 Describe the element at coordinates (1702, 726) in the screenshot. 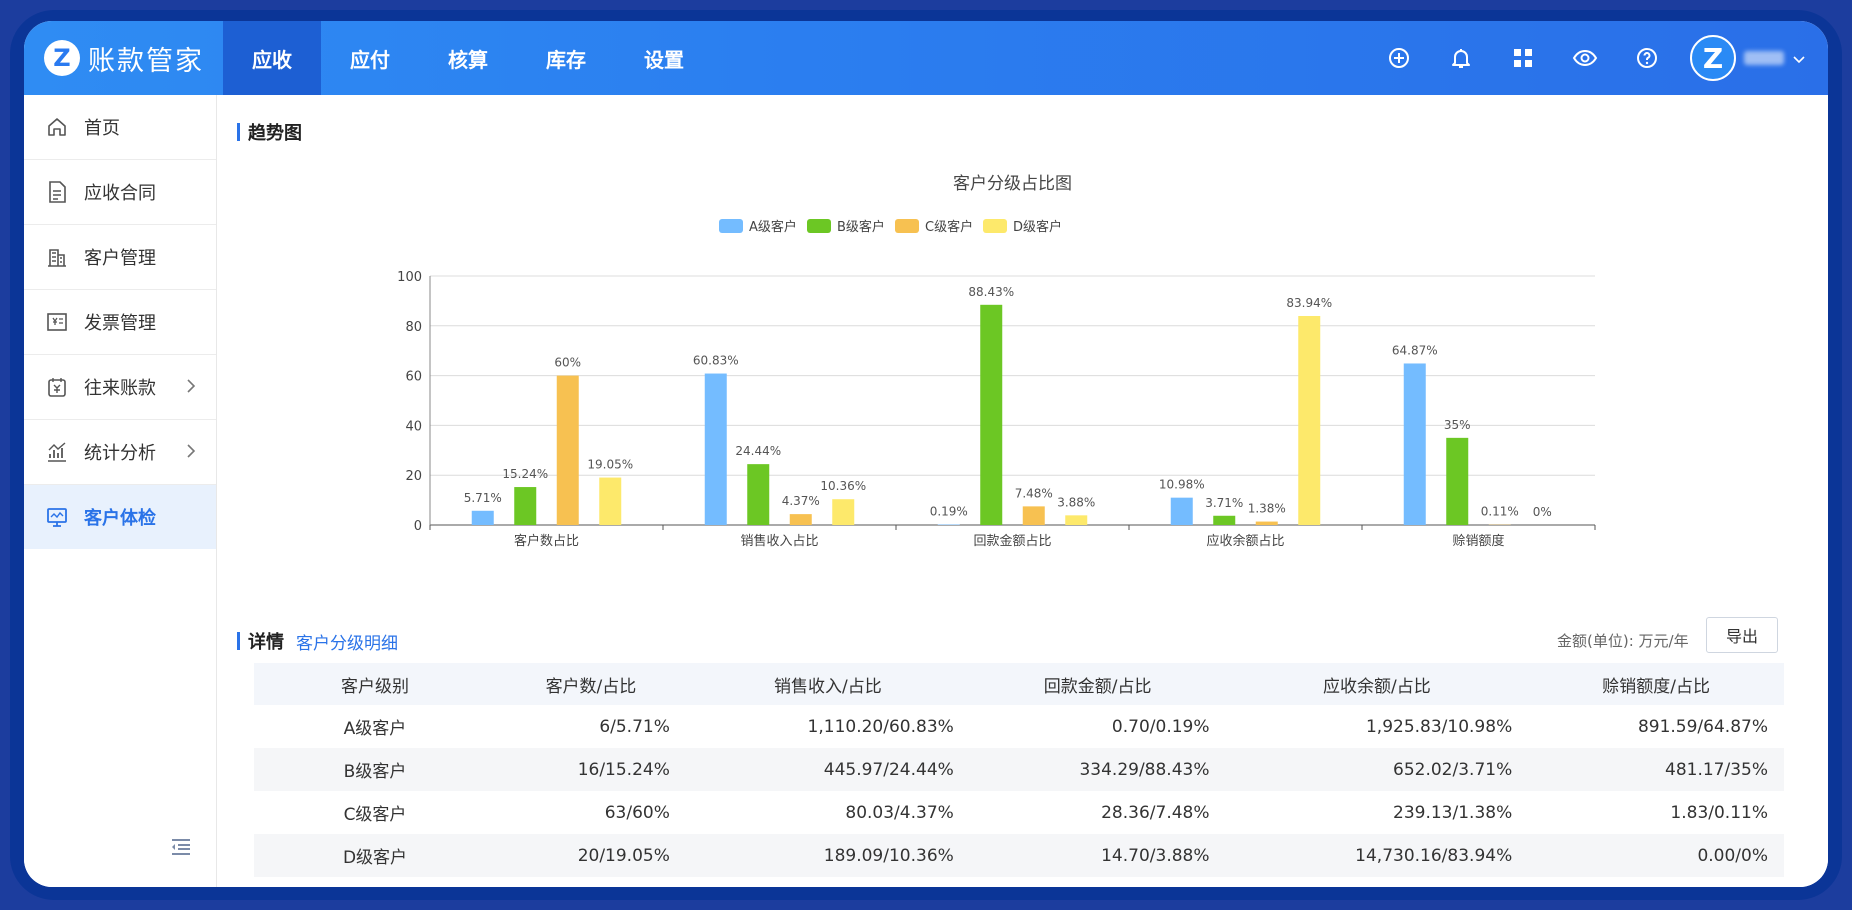

I see `cell-credit: 891.59/64.87%` at that location.